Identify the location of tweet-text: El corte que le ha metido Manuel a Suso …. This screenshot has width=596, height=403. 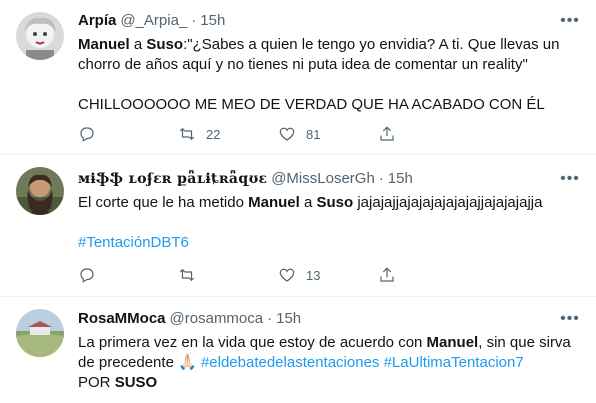
(329, 223).